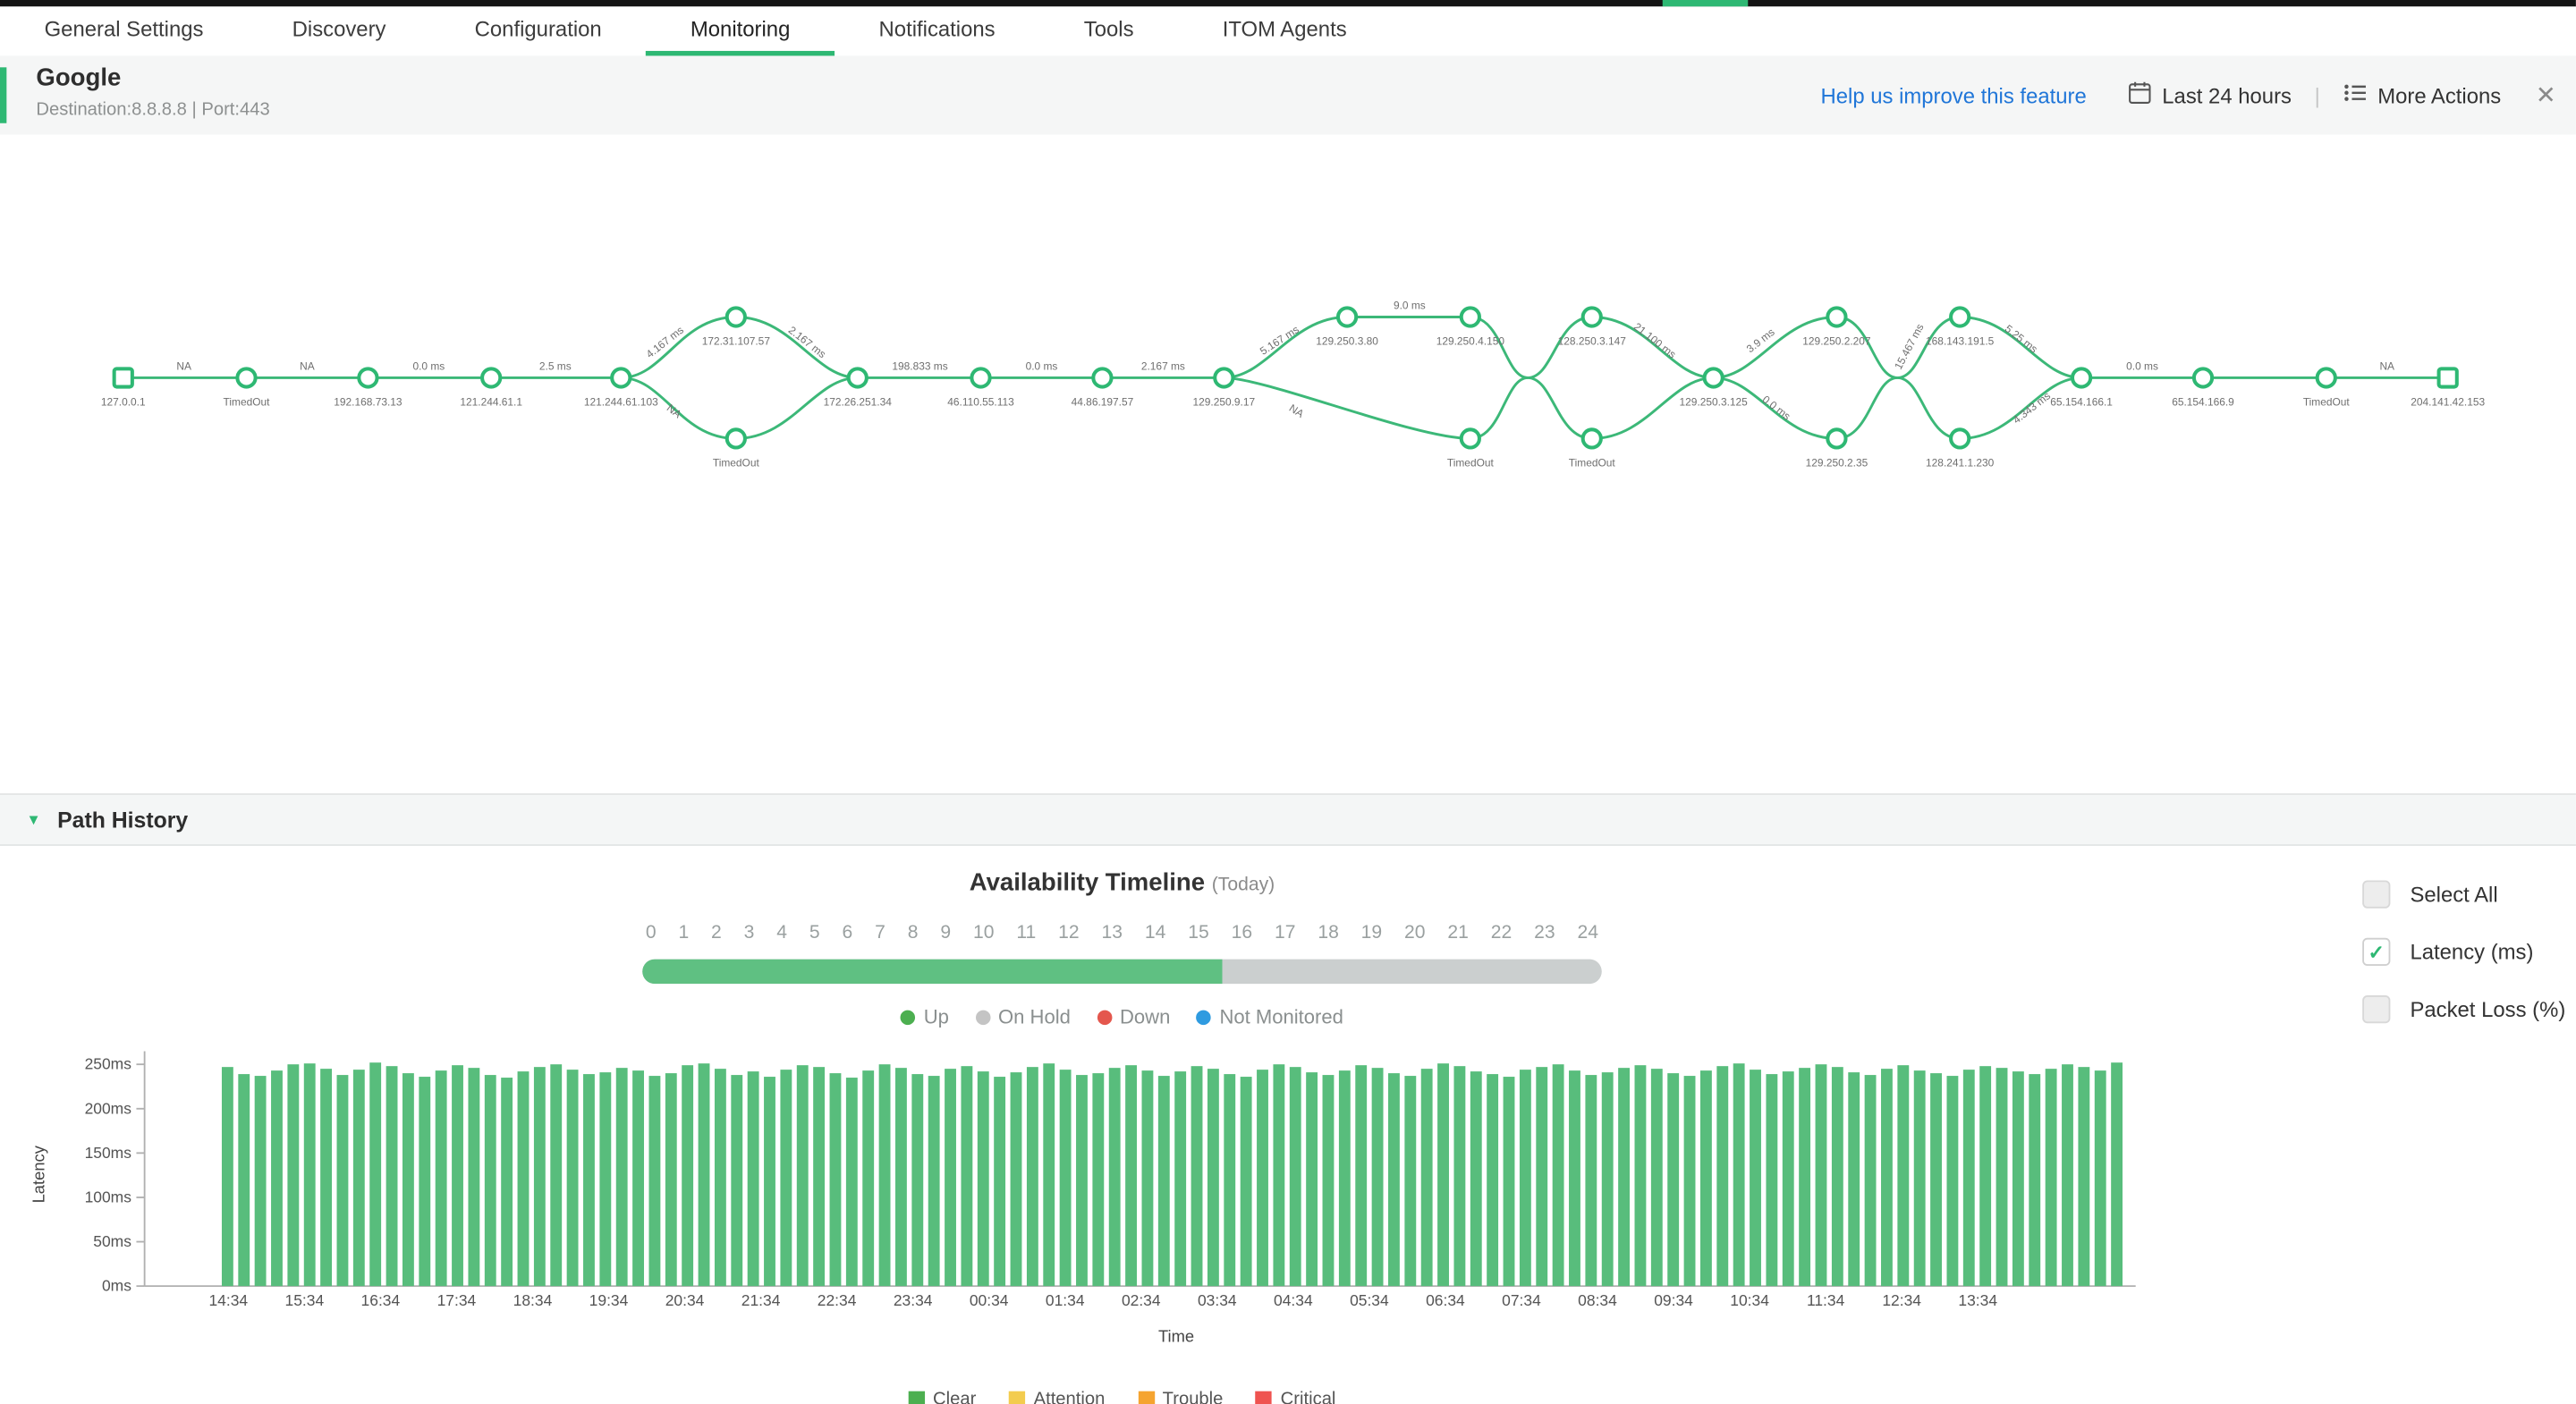  Describe the element at coordinates (1776, 408) in the screenshot. I see `path-edge-label: 0.0 ms` at that location.